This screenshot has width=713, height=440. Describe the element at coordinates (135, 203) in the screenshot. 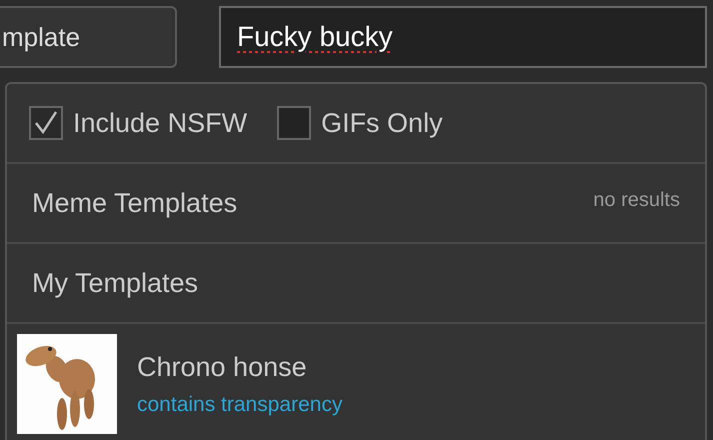

I see `section-title: Meme Templates` at that location.